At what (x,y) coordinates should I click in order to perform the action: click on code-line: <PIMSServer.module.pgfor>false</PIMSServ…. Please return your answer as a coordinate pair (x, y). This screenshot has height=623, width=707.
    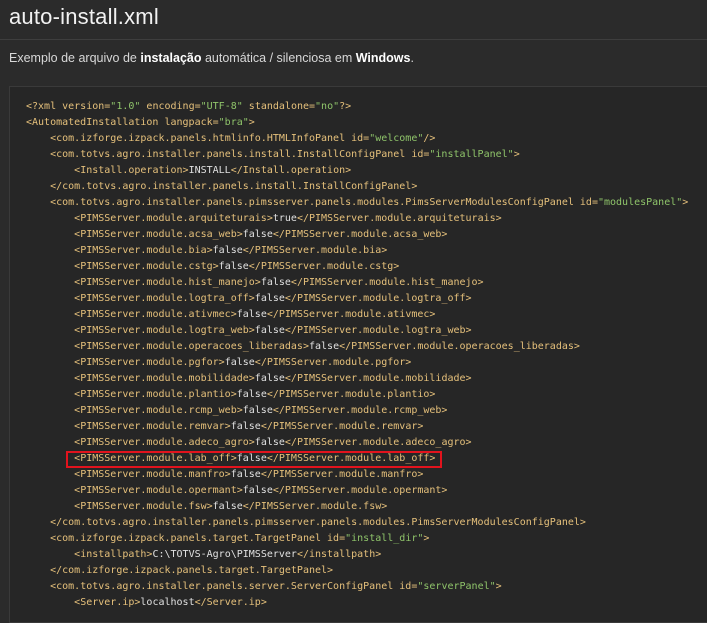
    Looking at the image, I should click on (357, 363).